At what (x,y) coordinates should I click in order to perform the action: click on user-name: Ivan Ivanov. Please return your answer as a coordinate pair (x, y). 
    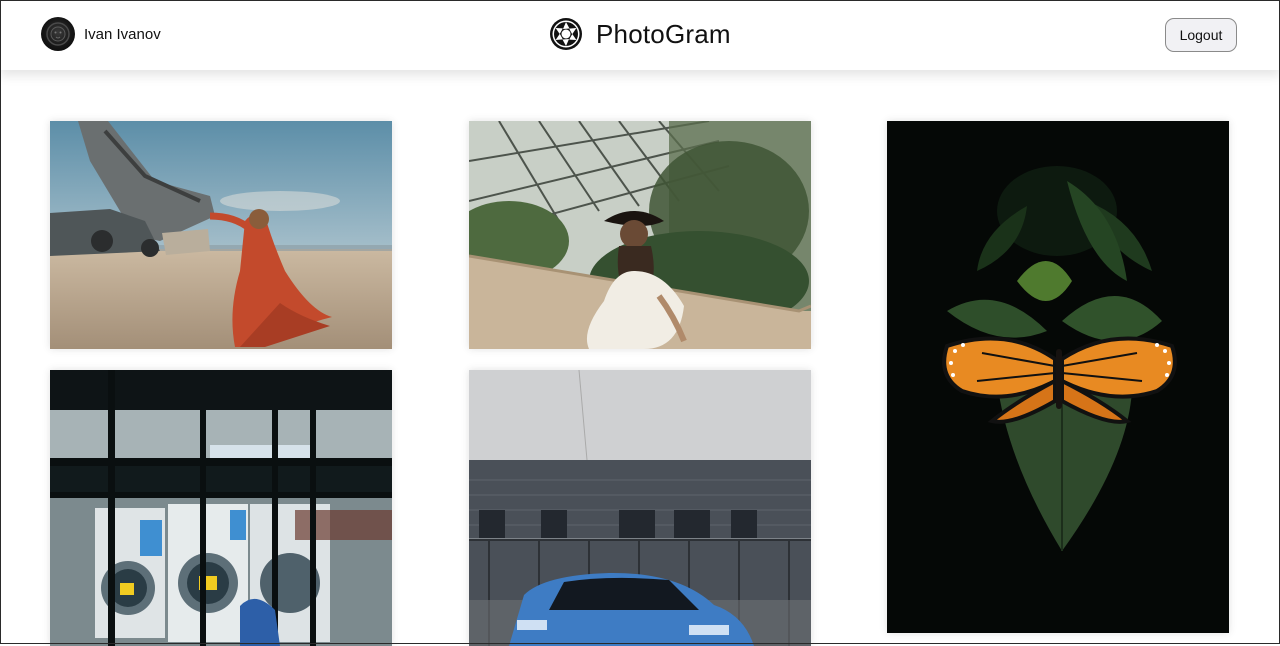
    Looking at the image, I should click on (122, 34).